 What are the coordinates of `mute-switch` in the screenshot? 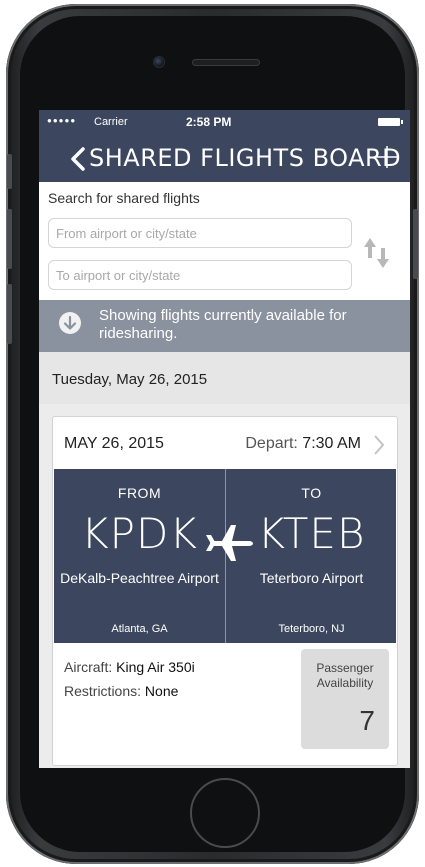 It's located at (9, 171).